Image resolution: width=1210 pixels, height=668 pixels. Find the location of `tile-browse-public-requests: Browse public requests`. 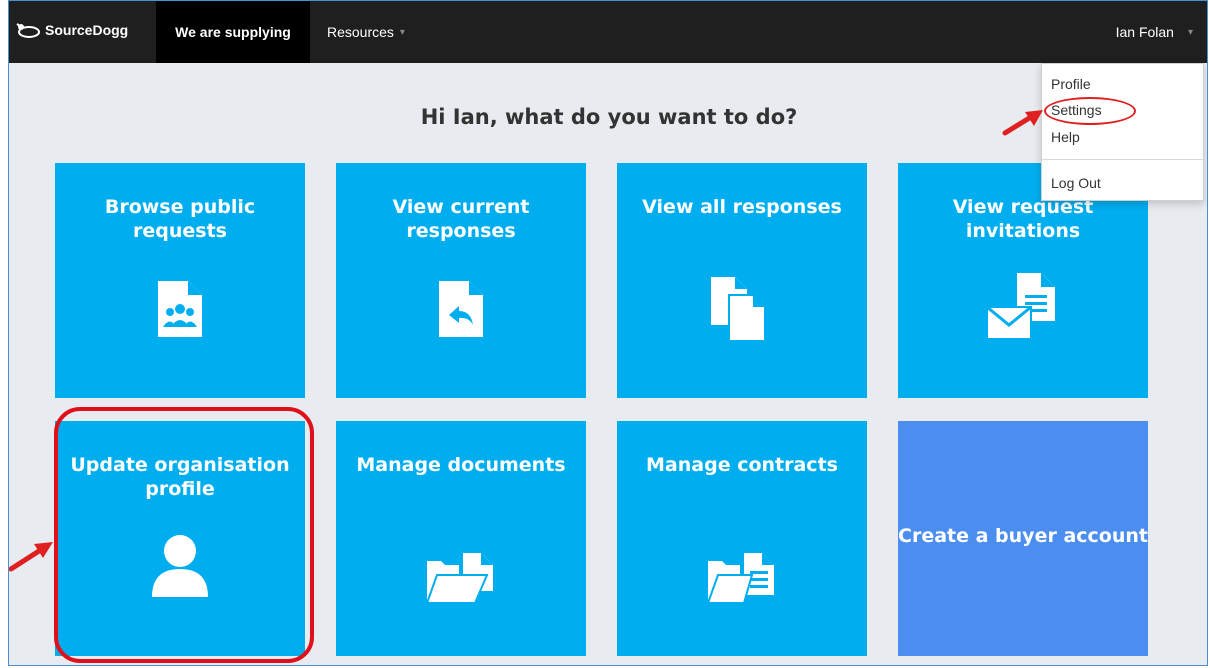

tile-browse-public-requests: Browse public requests is located at coordinates (180, 280).